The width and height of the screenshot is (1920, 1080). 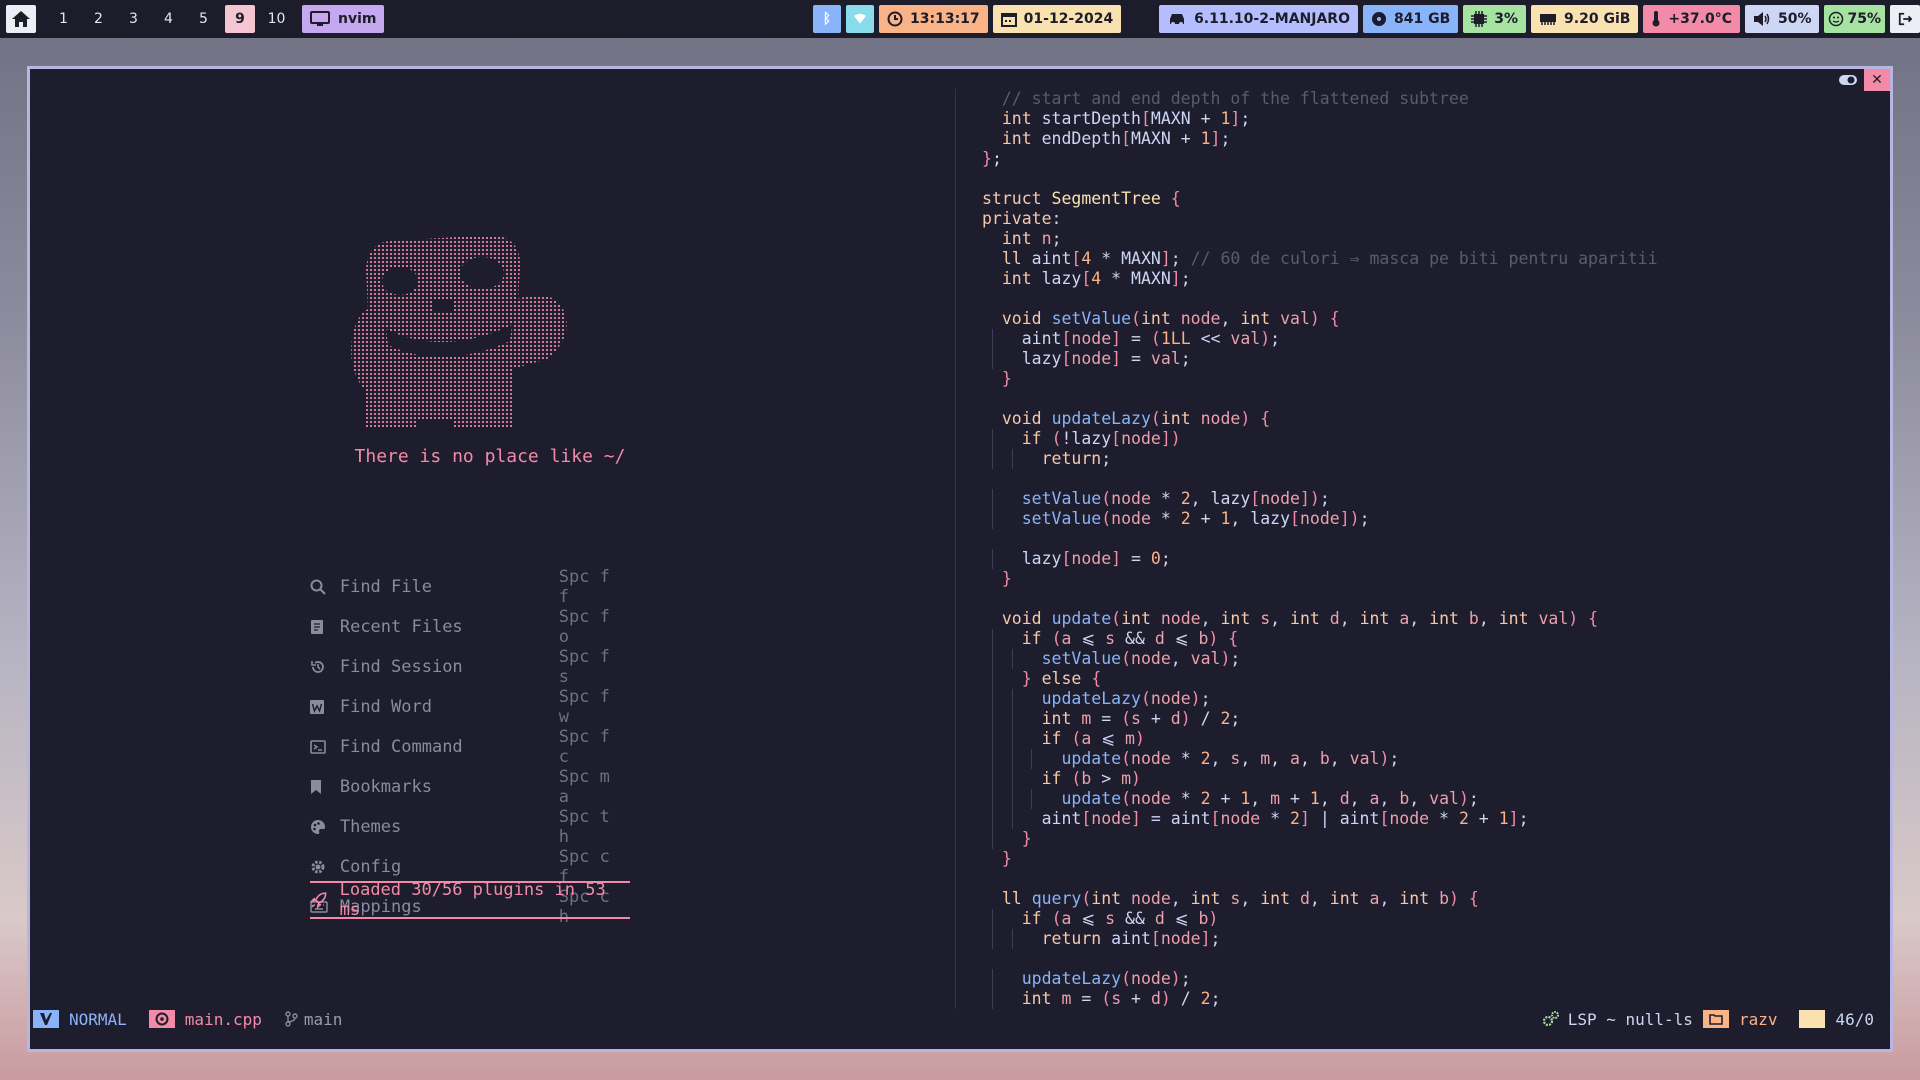 I want to click on dashboard-item-label: Find Word, so click(x=385, y=707).